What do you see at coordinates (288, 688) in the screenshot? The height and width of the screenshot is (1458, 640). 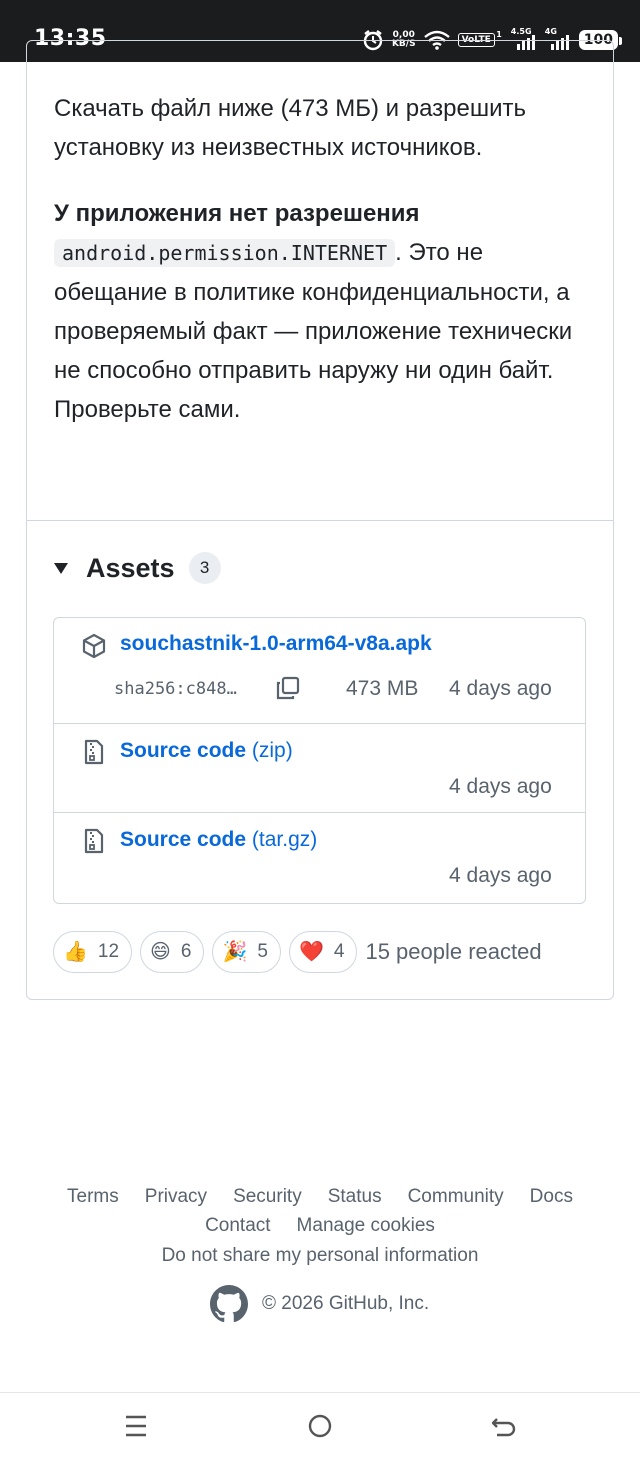 I see `copy-icon` at bounding box center [288, 688].